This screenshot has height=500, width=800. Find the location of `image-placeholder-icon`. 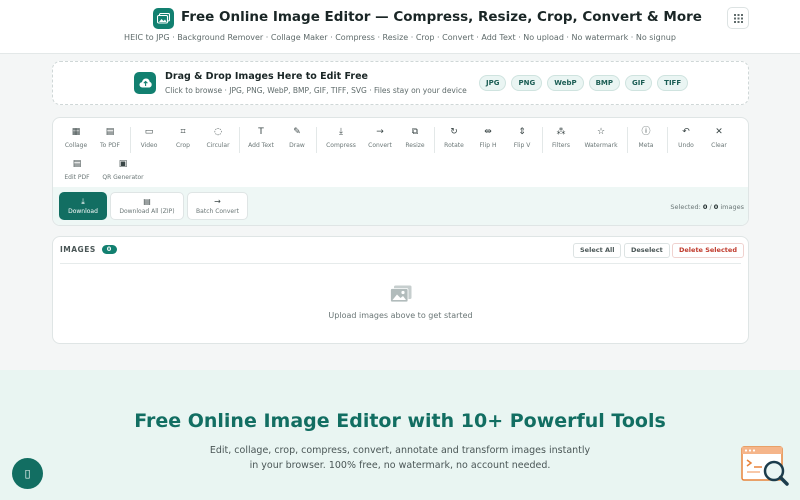

image-placeholder-icon is located at coordinates (401, 294).